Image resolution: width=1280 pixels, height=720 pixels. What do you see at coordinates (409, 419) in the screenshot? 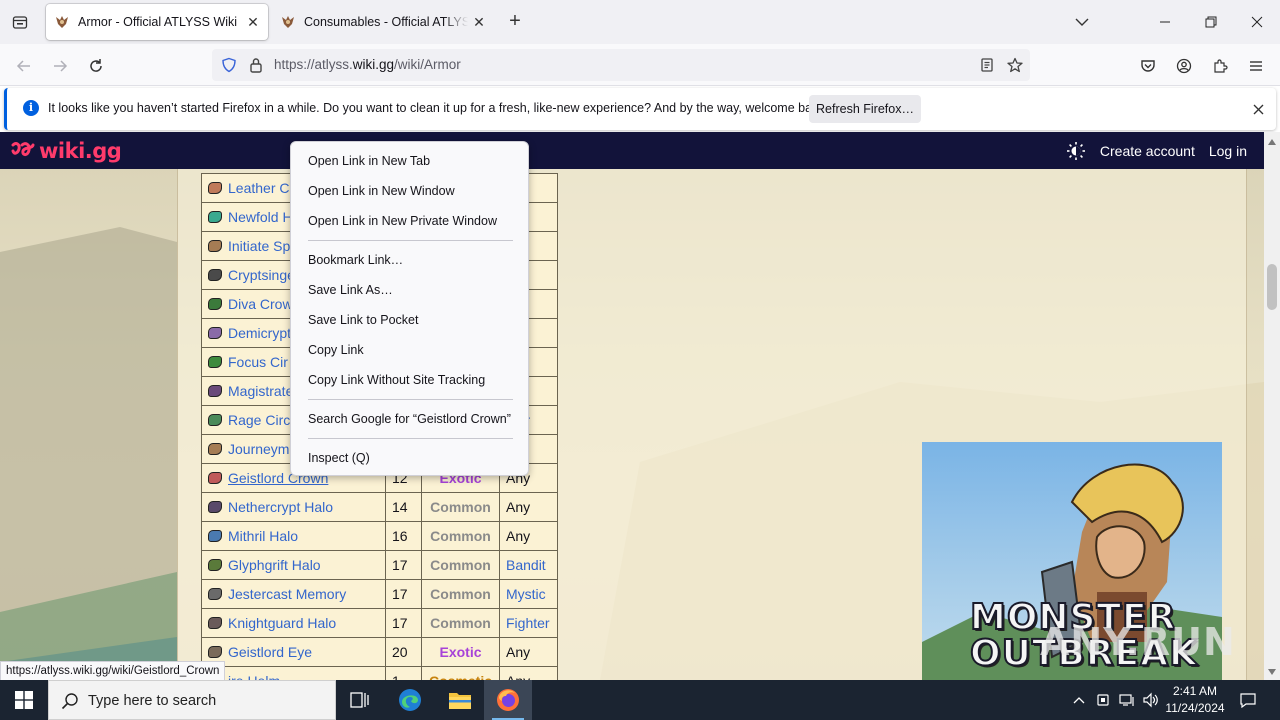
I see `ctx-search-google: Search Google for “Geistlord Crown”` at bounding box center [409, 419].